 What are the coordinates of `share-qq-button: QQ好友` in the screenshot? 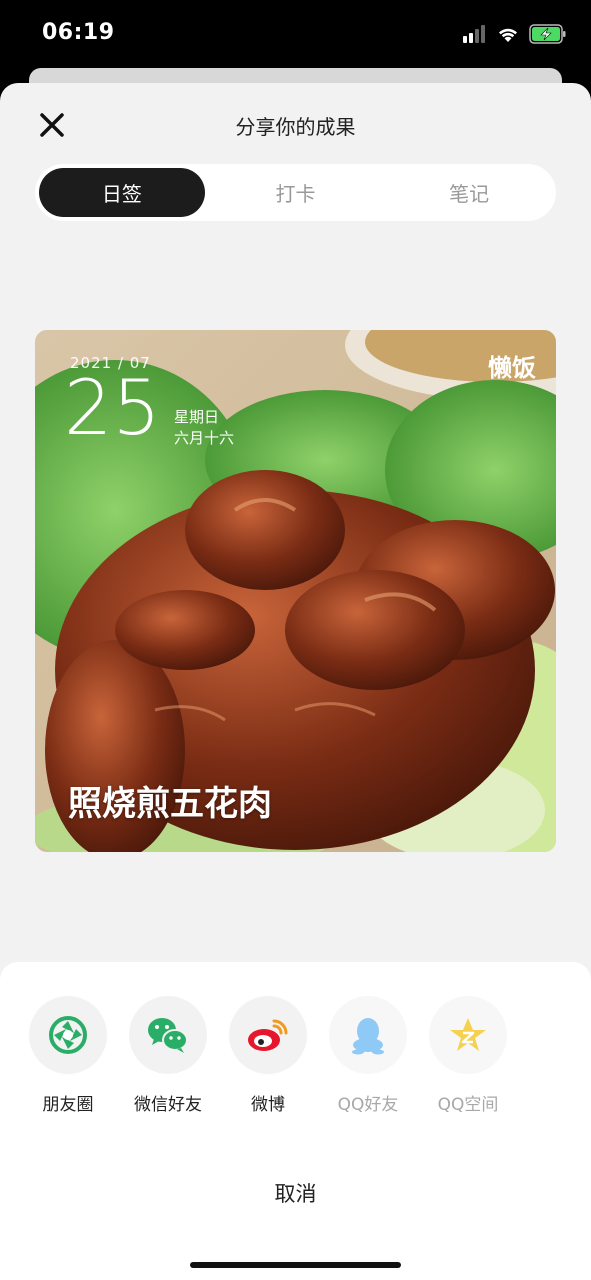 It's located at (368, 1055).